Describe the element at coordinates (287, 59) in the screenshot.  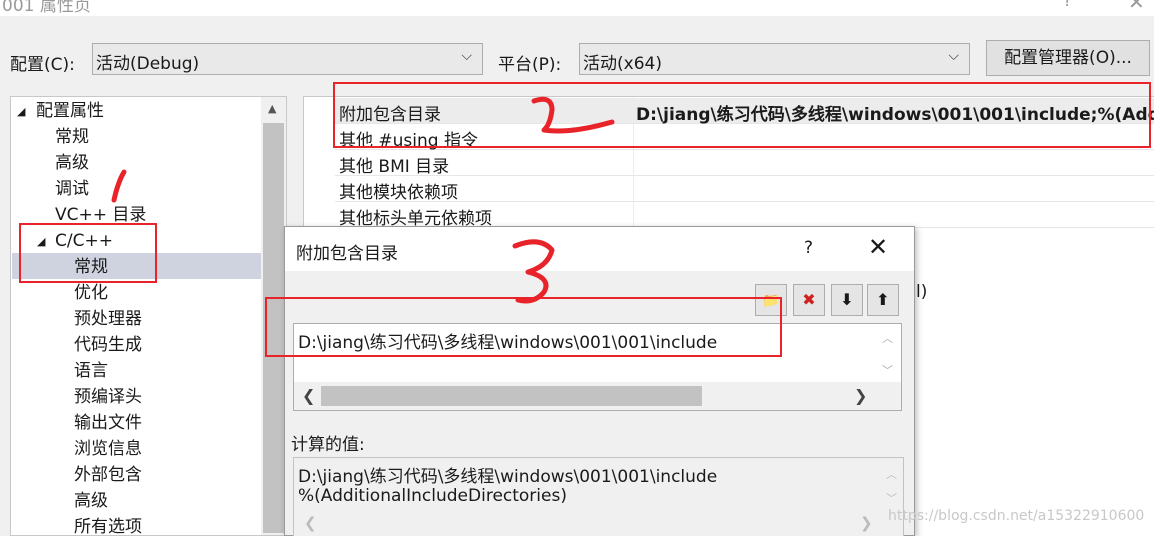
I see `config-select: 活动(Debug) ⌵` at that location.